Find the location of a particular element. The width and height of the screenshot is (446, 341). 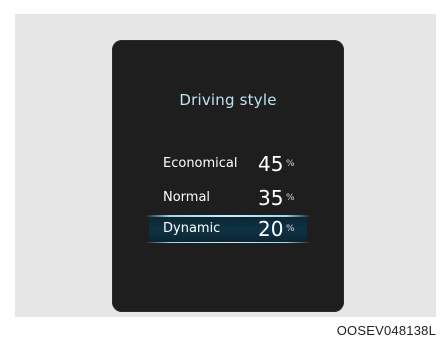

driving-style-row-normal: Normal 35 % is located at coordinates (233, 198).